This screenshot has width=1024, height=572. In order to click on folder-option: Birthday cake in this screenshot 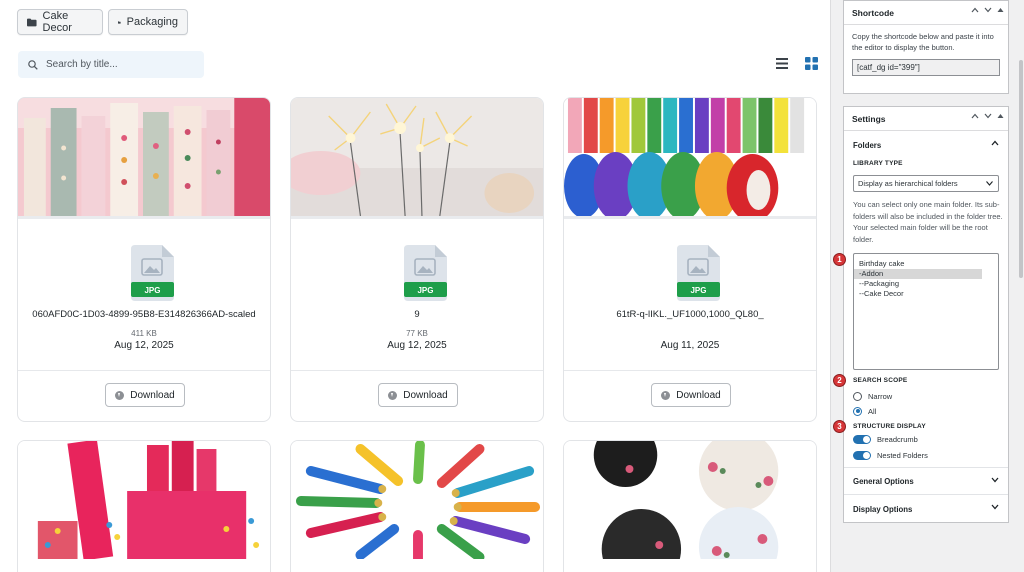, I will do `click(926, 264)`.